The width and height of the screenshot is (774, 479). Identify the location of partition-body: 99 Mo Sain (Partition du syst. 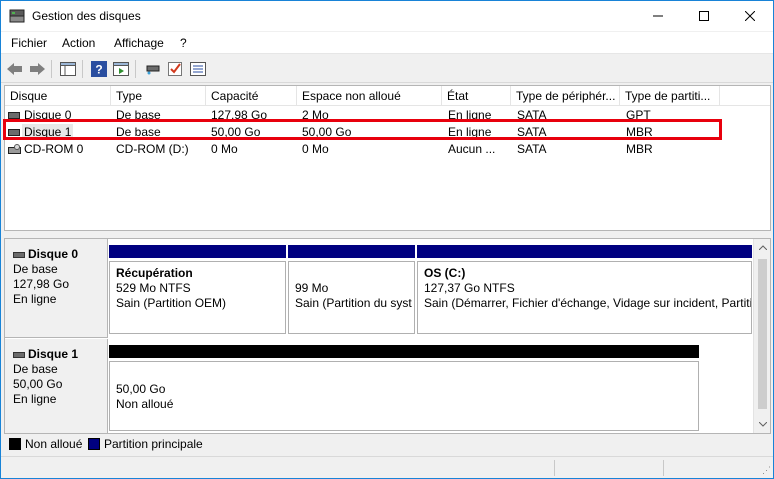
(351, 297).